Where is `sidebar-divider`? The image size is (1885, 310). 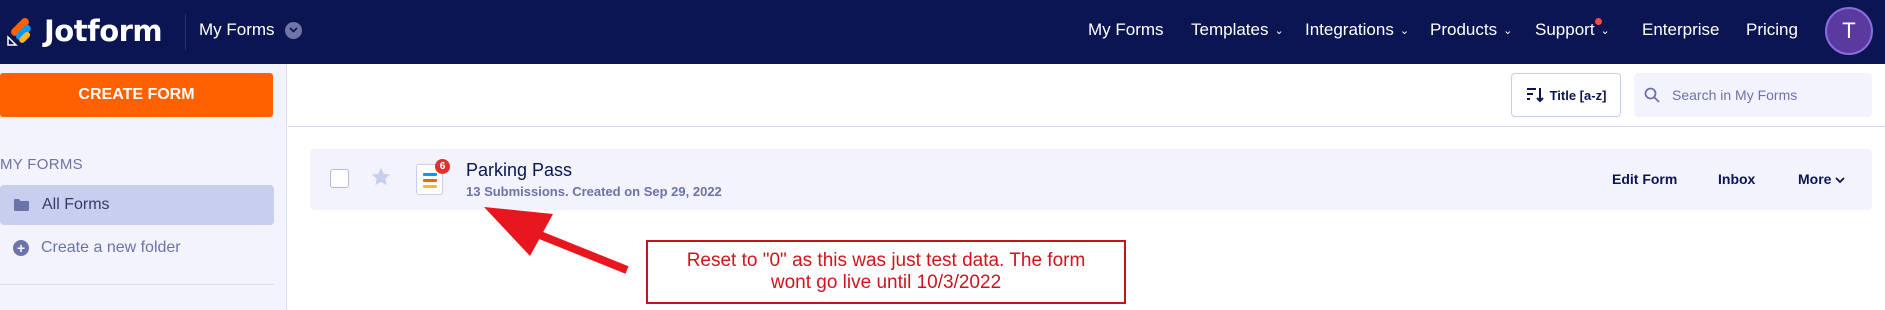 sidebar-divider is located at coordinates (137, 284).